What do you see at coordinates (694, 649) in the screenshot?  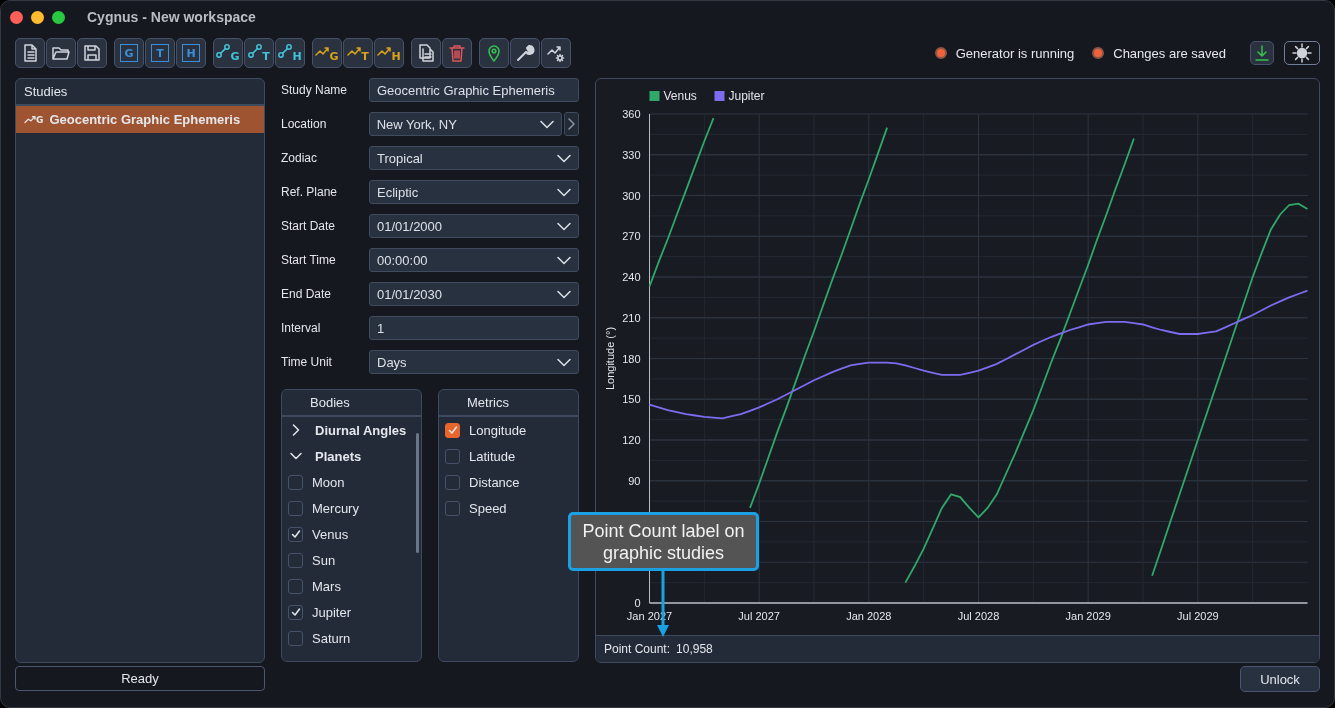 I see `point-count-value: 10,958` at bounding box center [694, 649].